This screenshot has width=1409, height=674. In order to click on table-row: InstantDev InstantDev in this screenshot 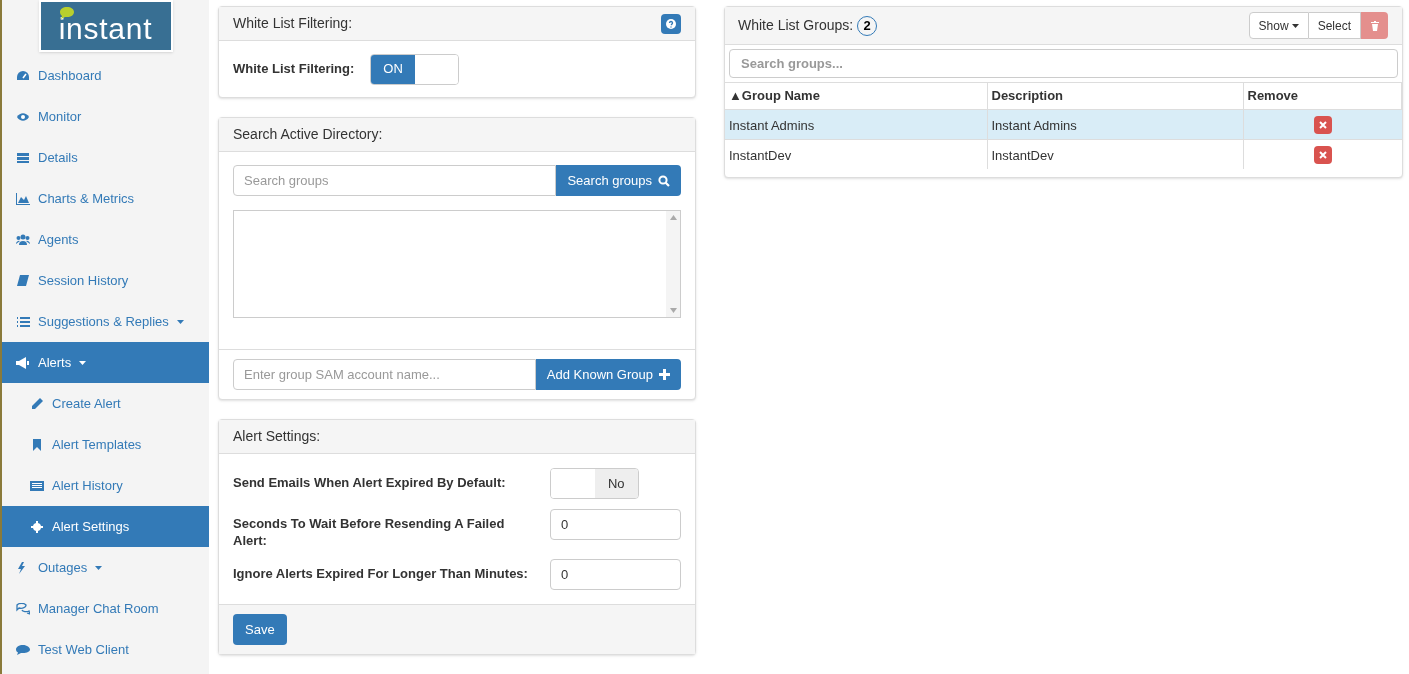, I will do `click(1063, 154)`.